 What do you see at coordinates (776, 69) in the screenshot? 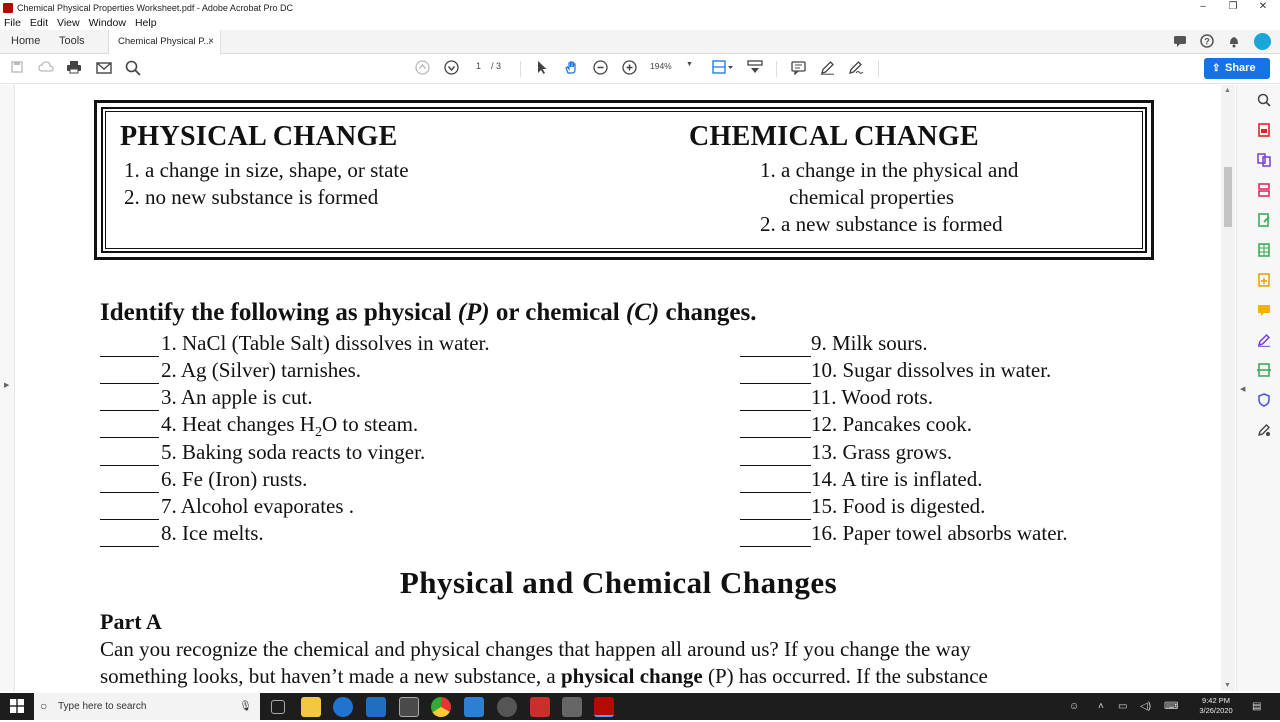
I see `toolbar-separator` at bounding box center [776, 69].